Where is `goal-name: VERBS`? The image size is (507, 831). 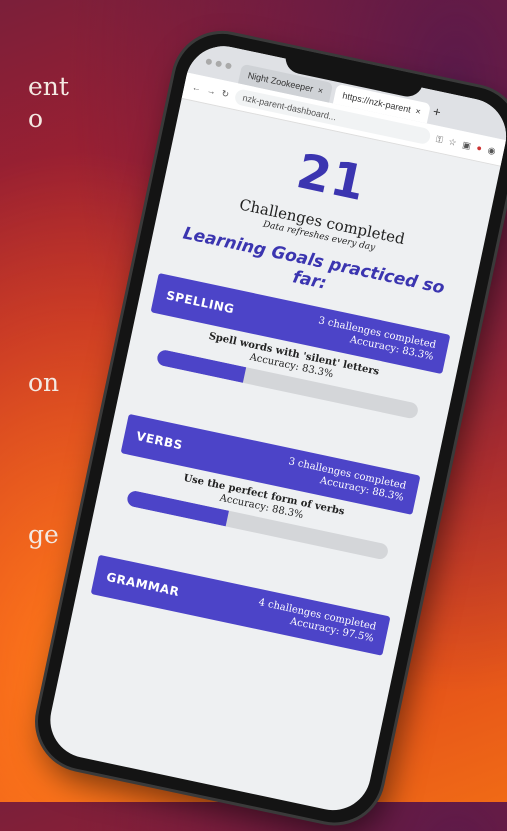
goal-name: VERBS is located at coordinates (159, 441).